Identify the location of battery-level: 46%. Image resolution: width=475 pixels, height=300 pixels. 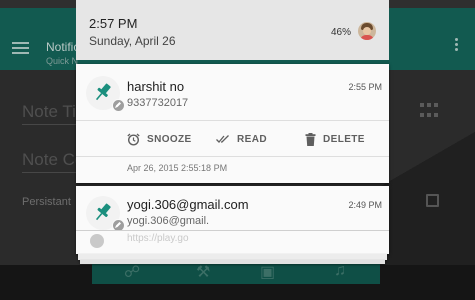
(341, 32).